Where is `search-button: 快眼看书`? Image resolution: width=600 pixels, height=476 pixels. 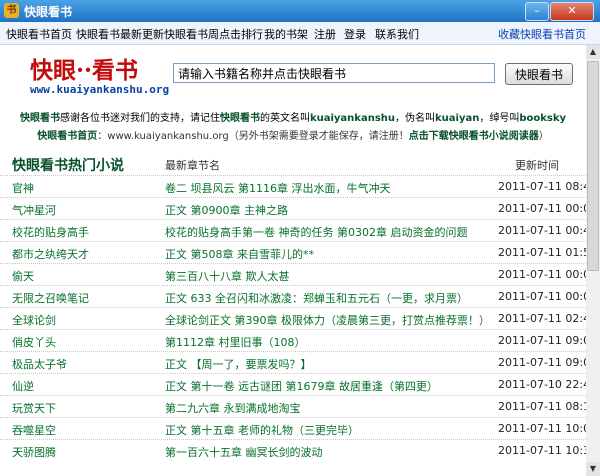
search-button: 快眼看书 is located at coordinates (539, 74).